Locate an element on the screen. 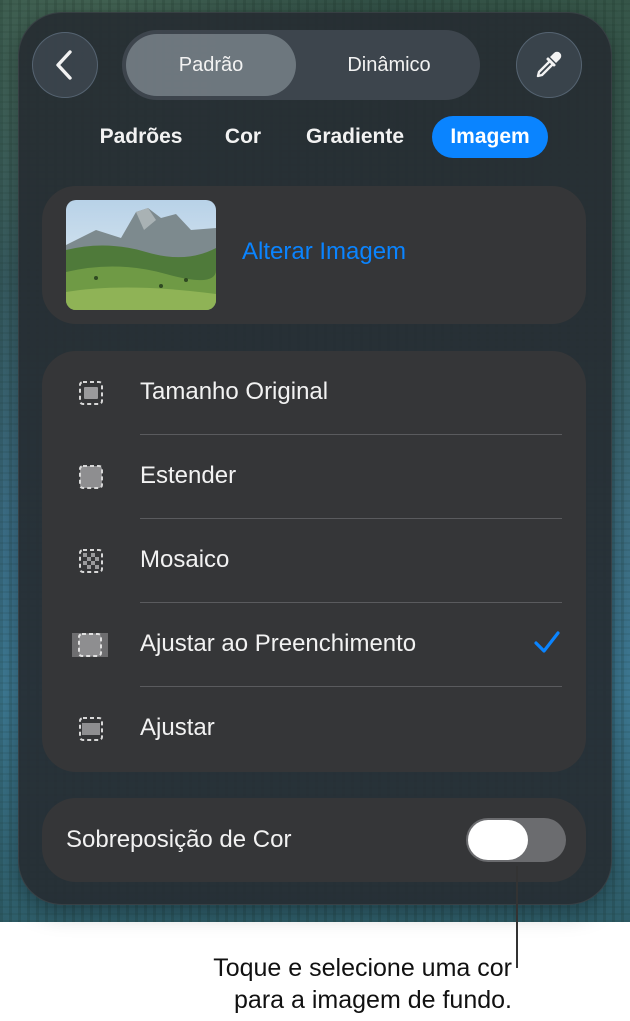 The height and width of the screenshot is (1021, 630). segment-padrao: Padrão is located at coordinates (211, 65).